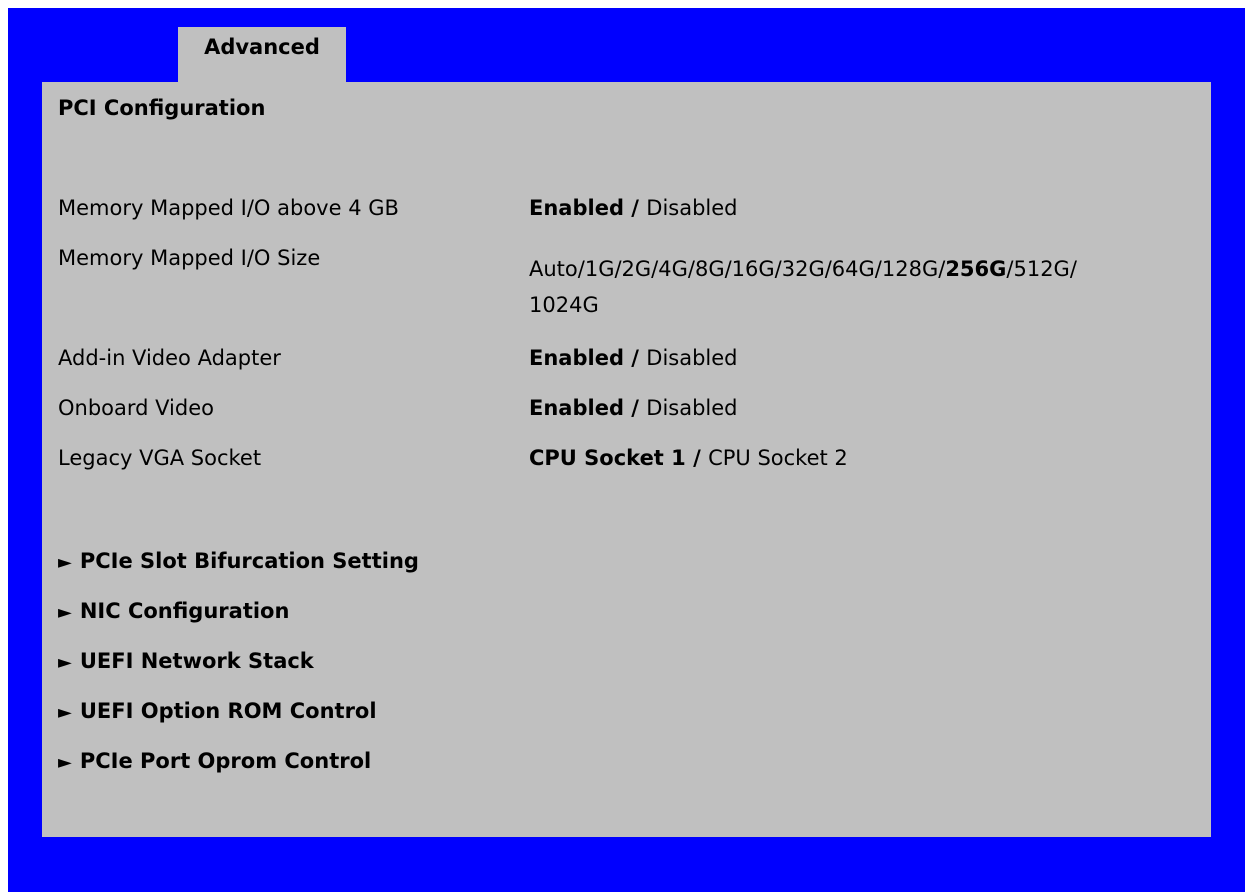 Image resolution: width=1245 pixels, height=892 pixels. Describe the element at coordinates (162, 108) in the screenshot. I see `page-title: PCI Configuration` at that location.